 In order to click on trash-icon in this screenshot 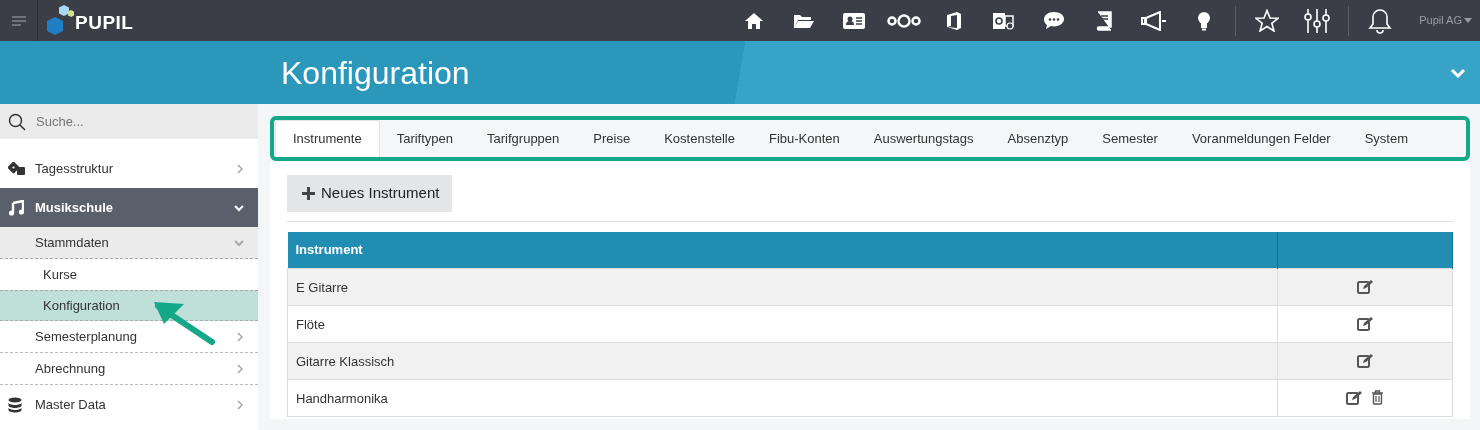, I will do `click(1377, 397)`.